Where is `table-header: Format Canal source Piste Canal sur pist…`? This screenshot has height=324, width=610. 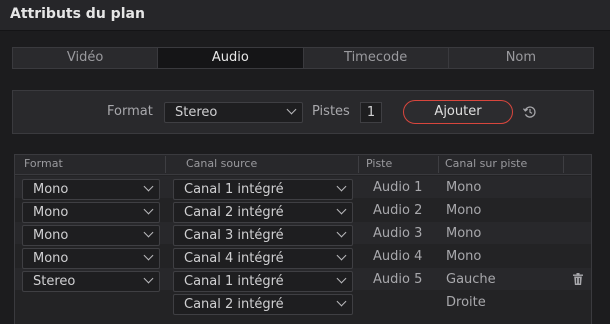
table-header: Format Canal source Piste Canal sur pist… is located at coordinates (303, 165).